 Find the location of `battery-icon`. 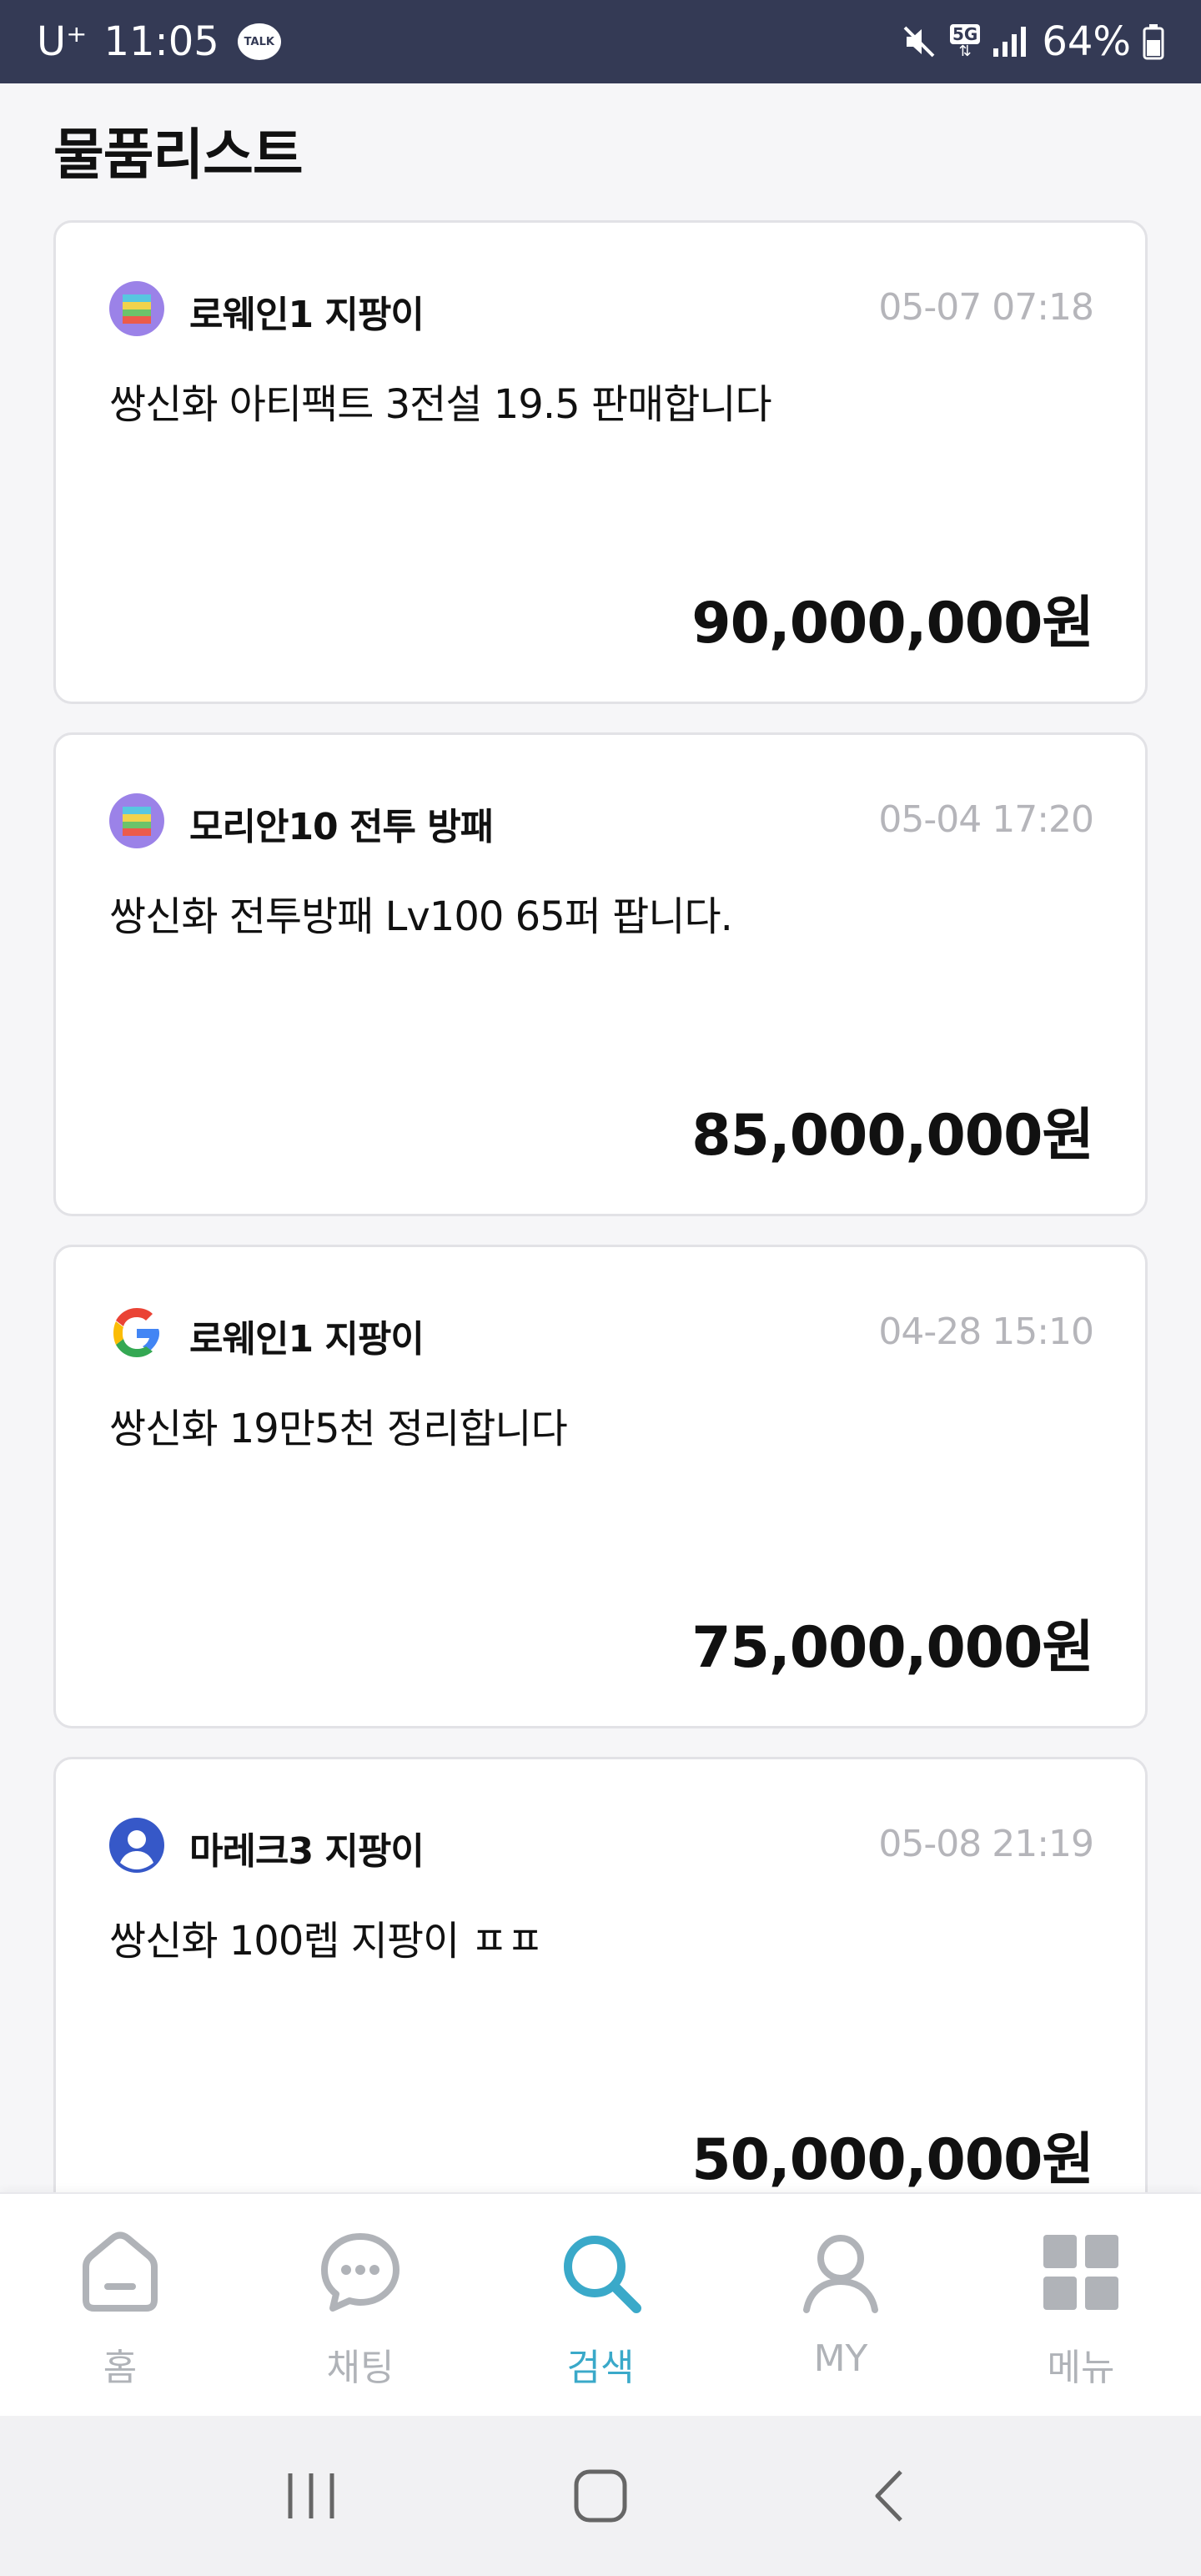

battery-icon is located at coordinates (1154, 42).